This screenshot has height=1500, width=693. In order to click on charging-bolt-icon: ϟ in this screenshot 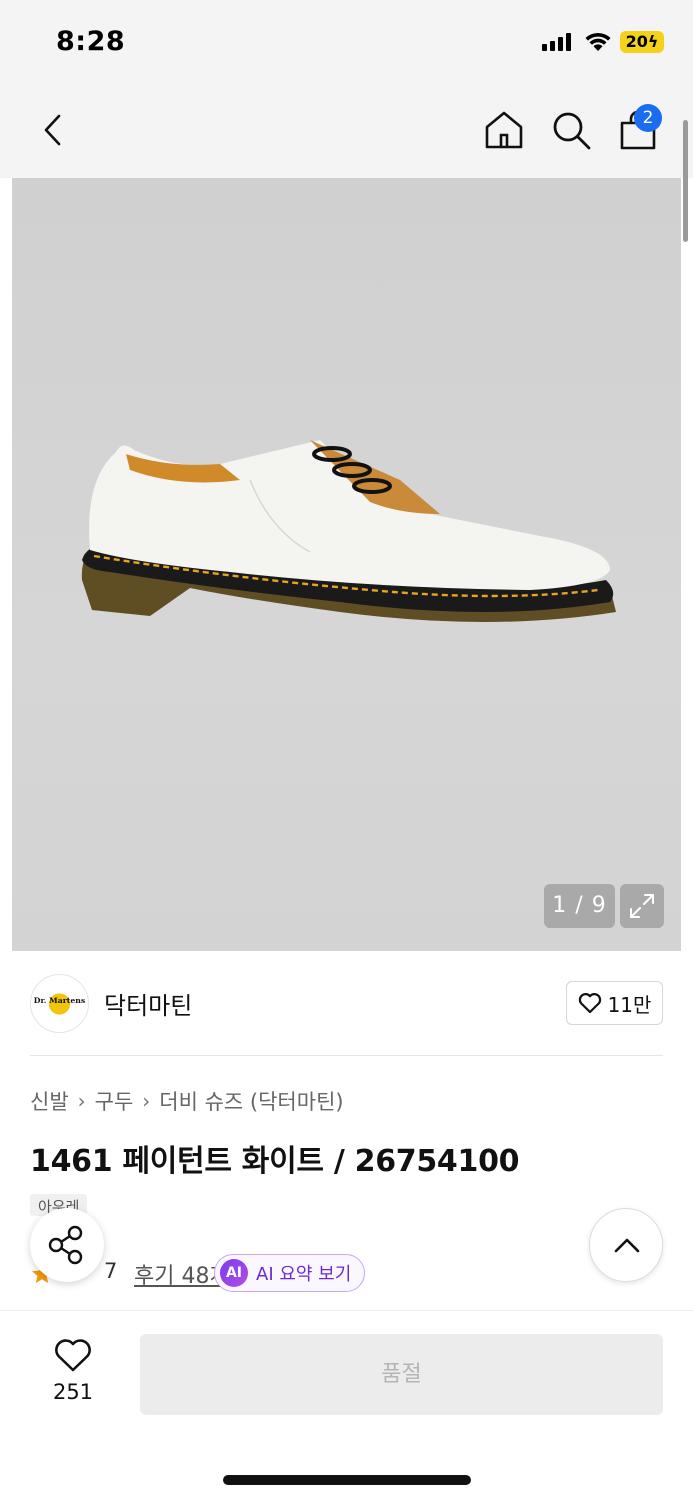, I will do `click(653, 41)`.